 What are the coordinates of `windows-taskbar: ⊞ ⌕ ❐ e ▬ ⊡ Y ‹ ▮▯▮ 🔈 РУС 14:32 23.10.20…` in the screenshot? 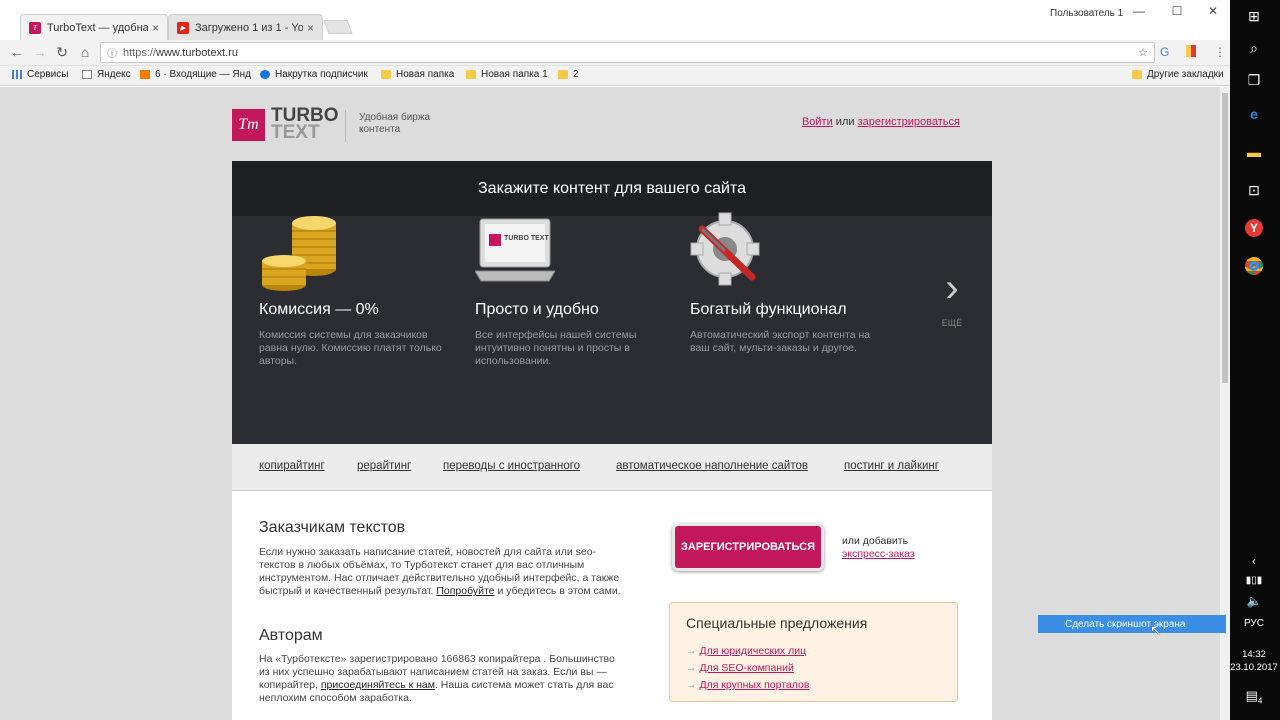 It's located at (1255, 360).